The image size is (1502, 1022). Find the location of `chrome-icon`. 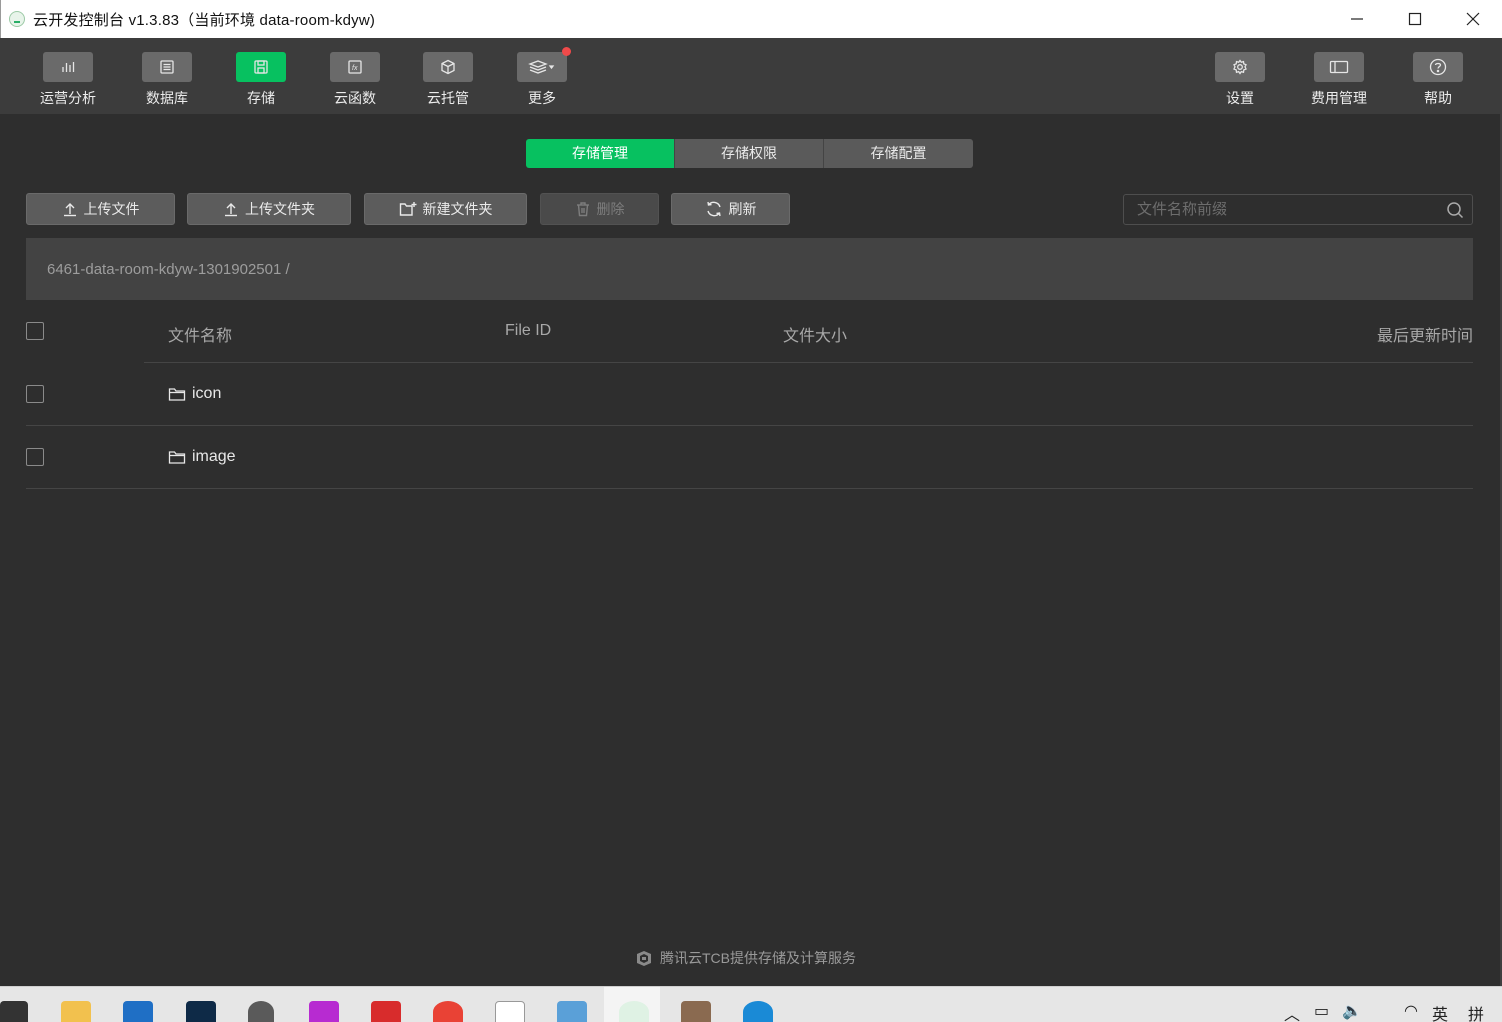

chrome-icon is located at coordinates (448, 1011).